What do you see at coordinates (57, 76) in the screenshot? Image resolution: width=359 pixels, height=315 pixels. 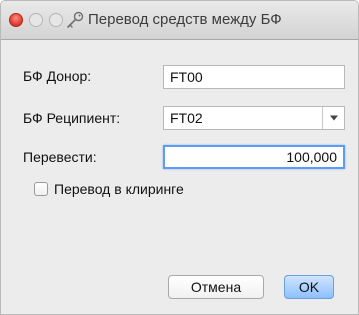 I see `donor-label: БФ Донор:` at bounding box center [57, 76].